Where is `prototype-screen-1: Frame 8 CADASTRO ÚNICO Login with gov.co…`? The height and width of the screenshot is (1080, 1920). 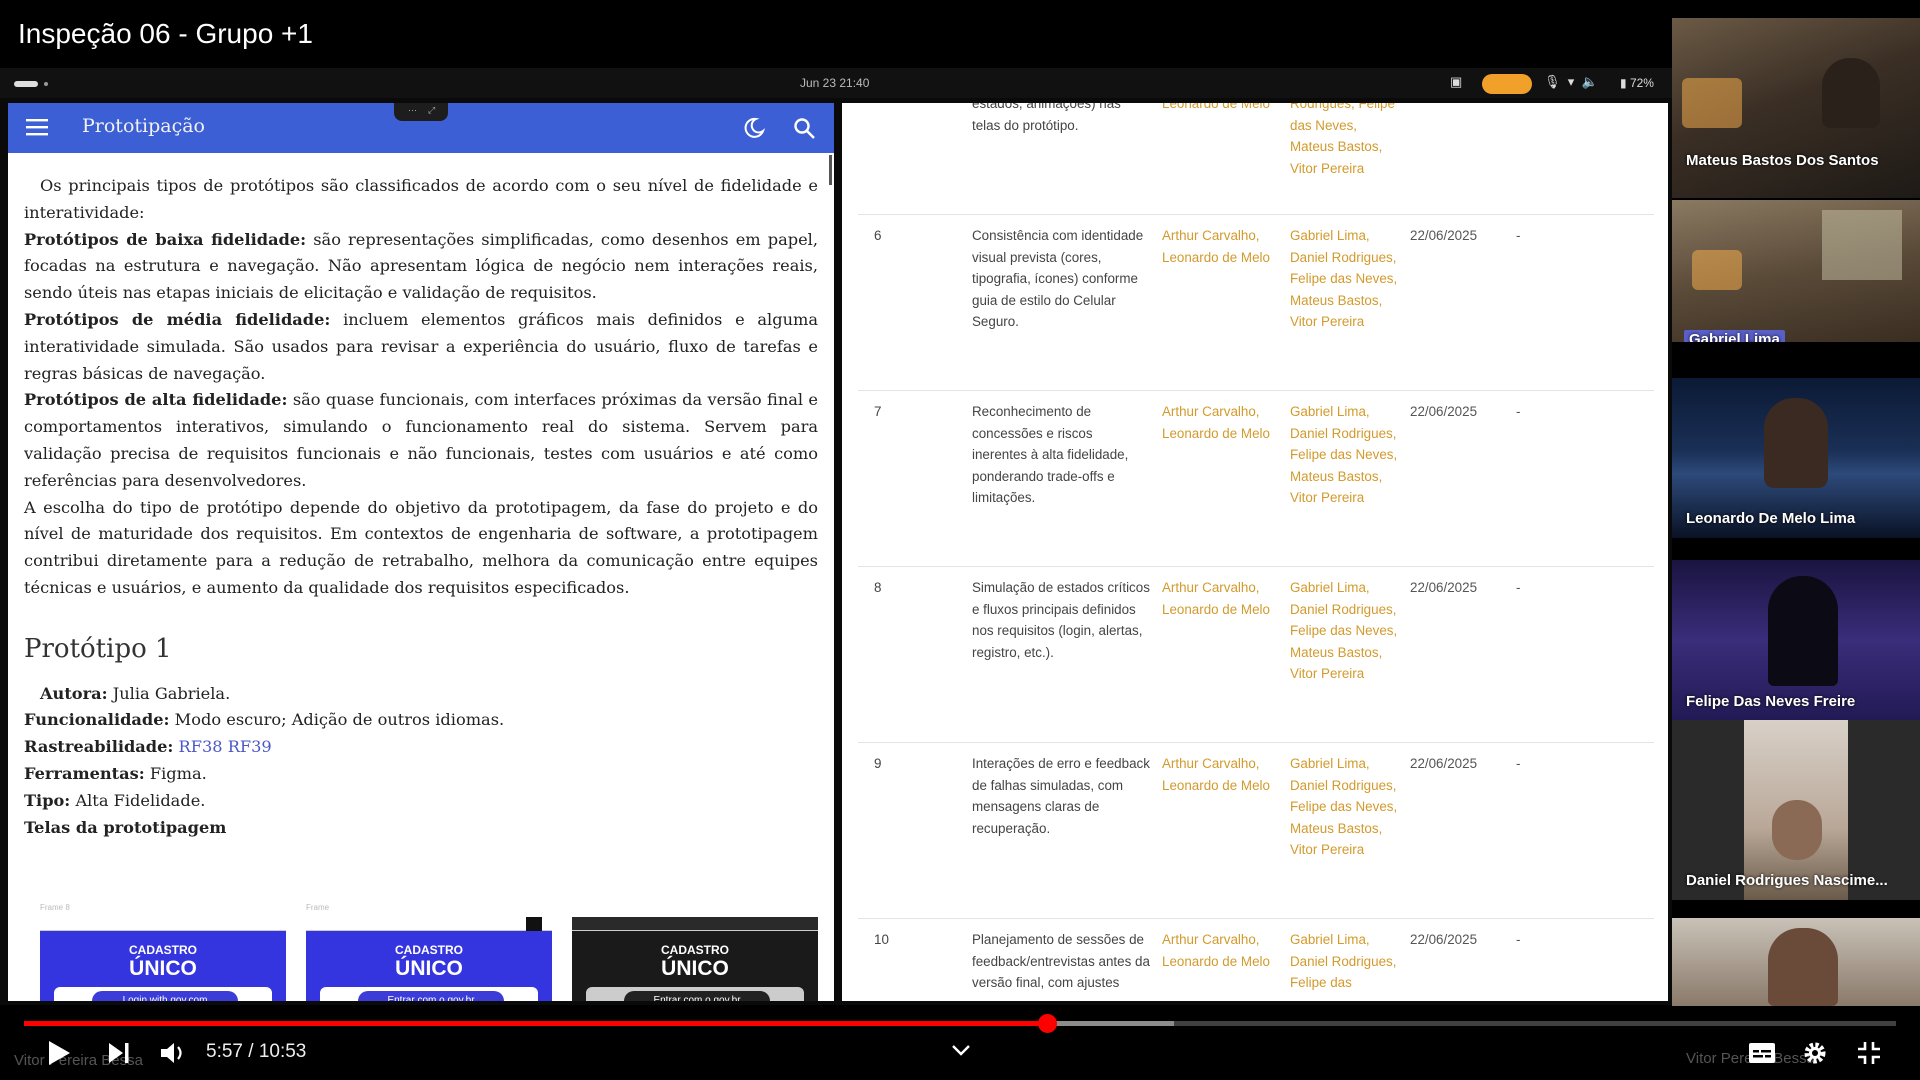 prototype-screen-1: Frame 8 CADASTRO ÚNICO Login with gov.co… is located at coordinates (163, 952).